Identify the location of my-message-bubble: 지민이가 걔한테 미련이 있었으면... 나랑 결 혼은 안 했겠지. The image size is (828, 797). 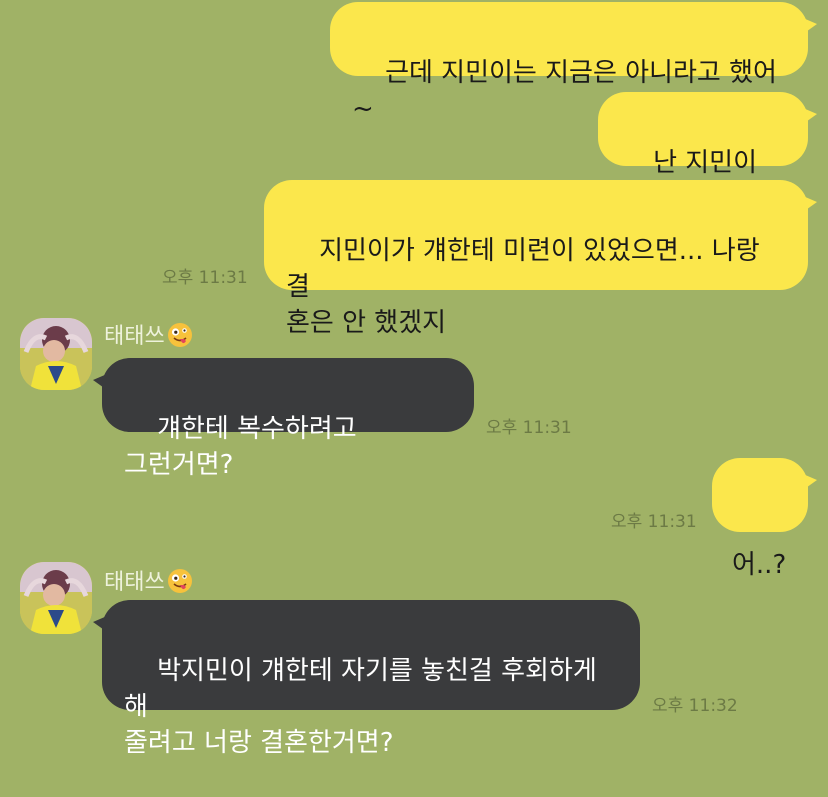
(540, 259).